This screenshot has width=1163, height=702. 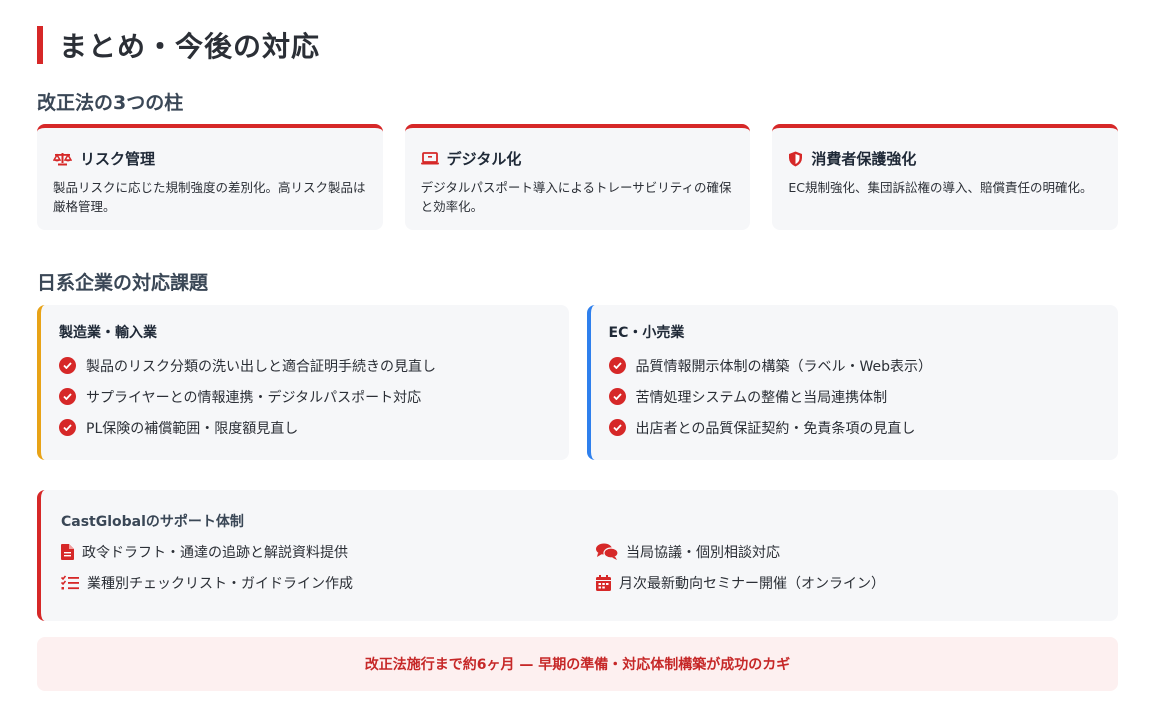 I want to click on list-item-text: サプライヤーとの情報連携・デジタルパスポート対応, so click(x=254, y=397).